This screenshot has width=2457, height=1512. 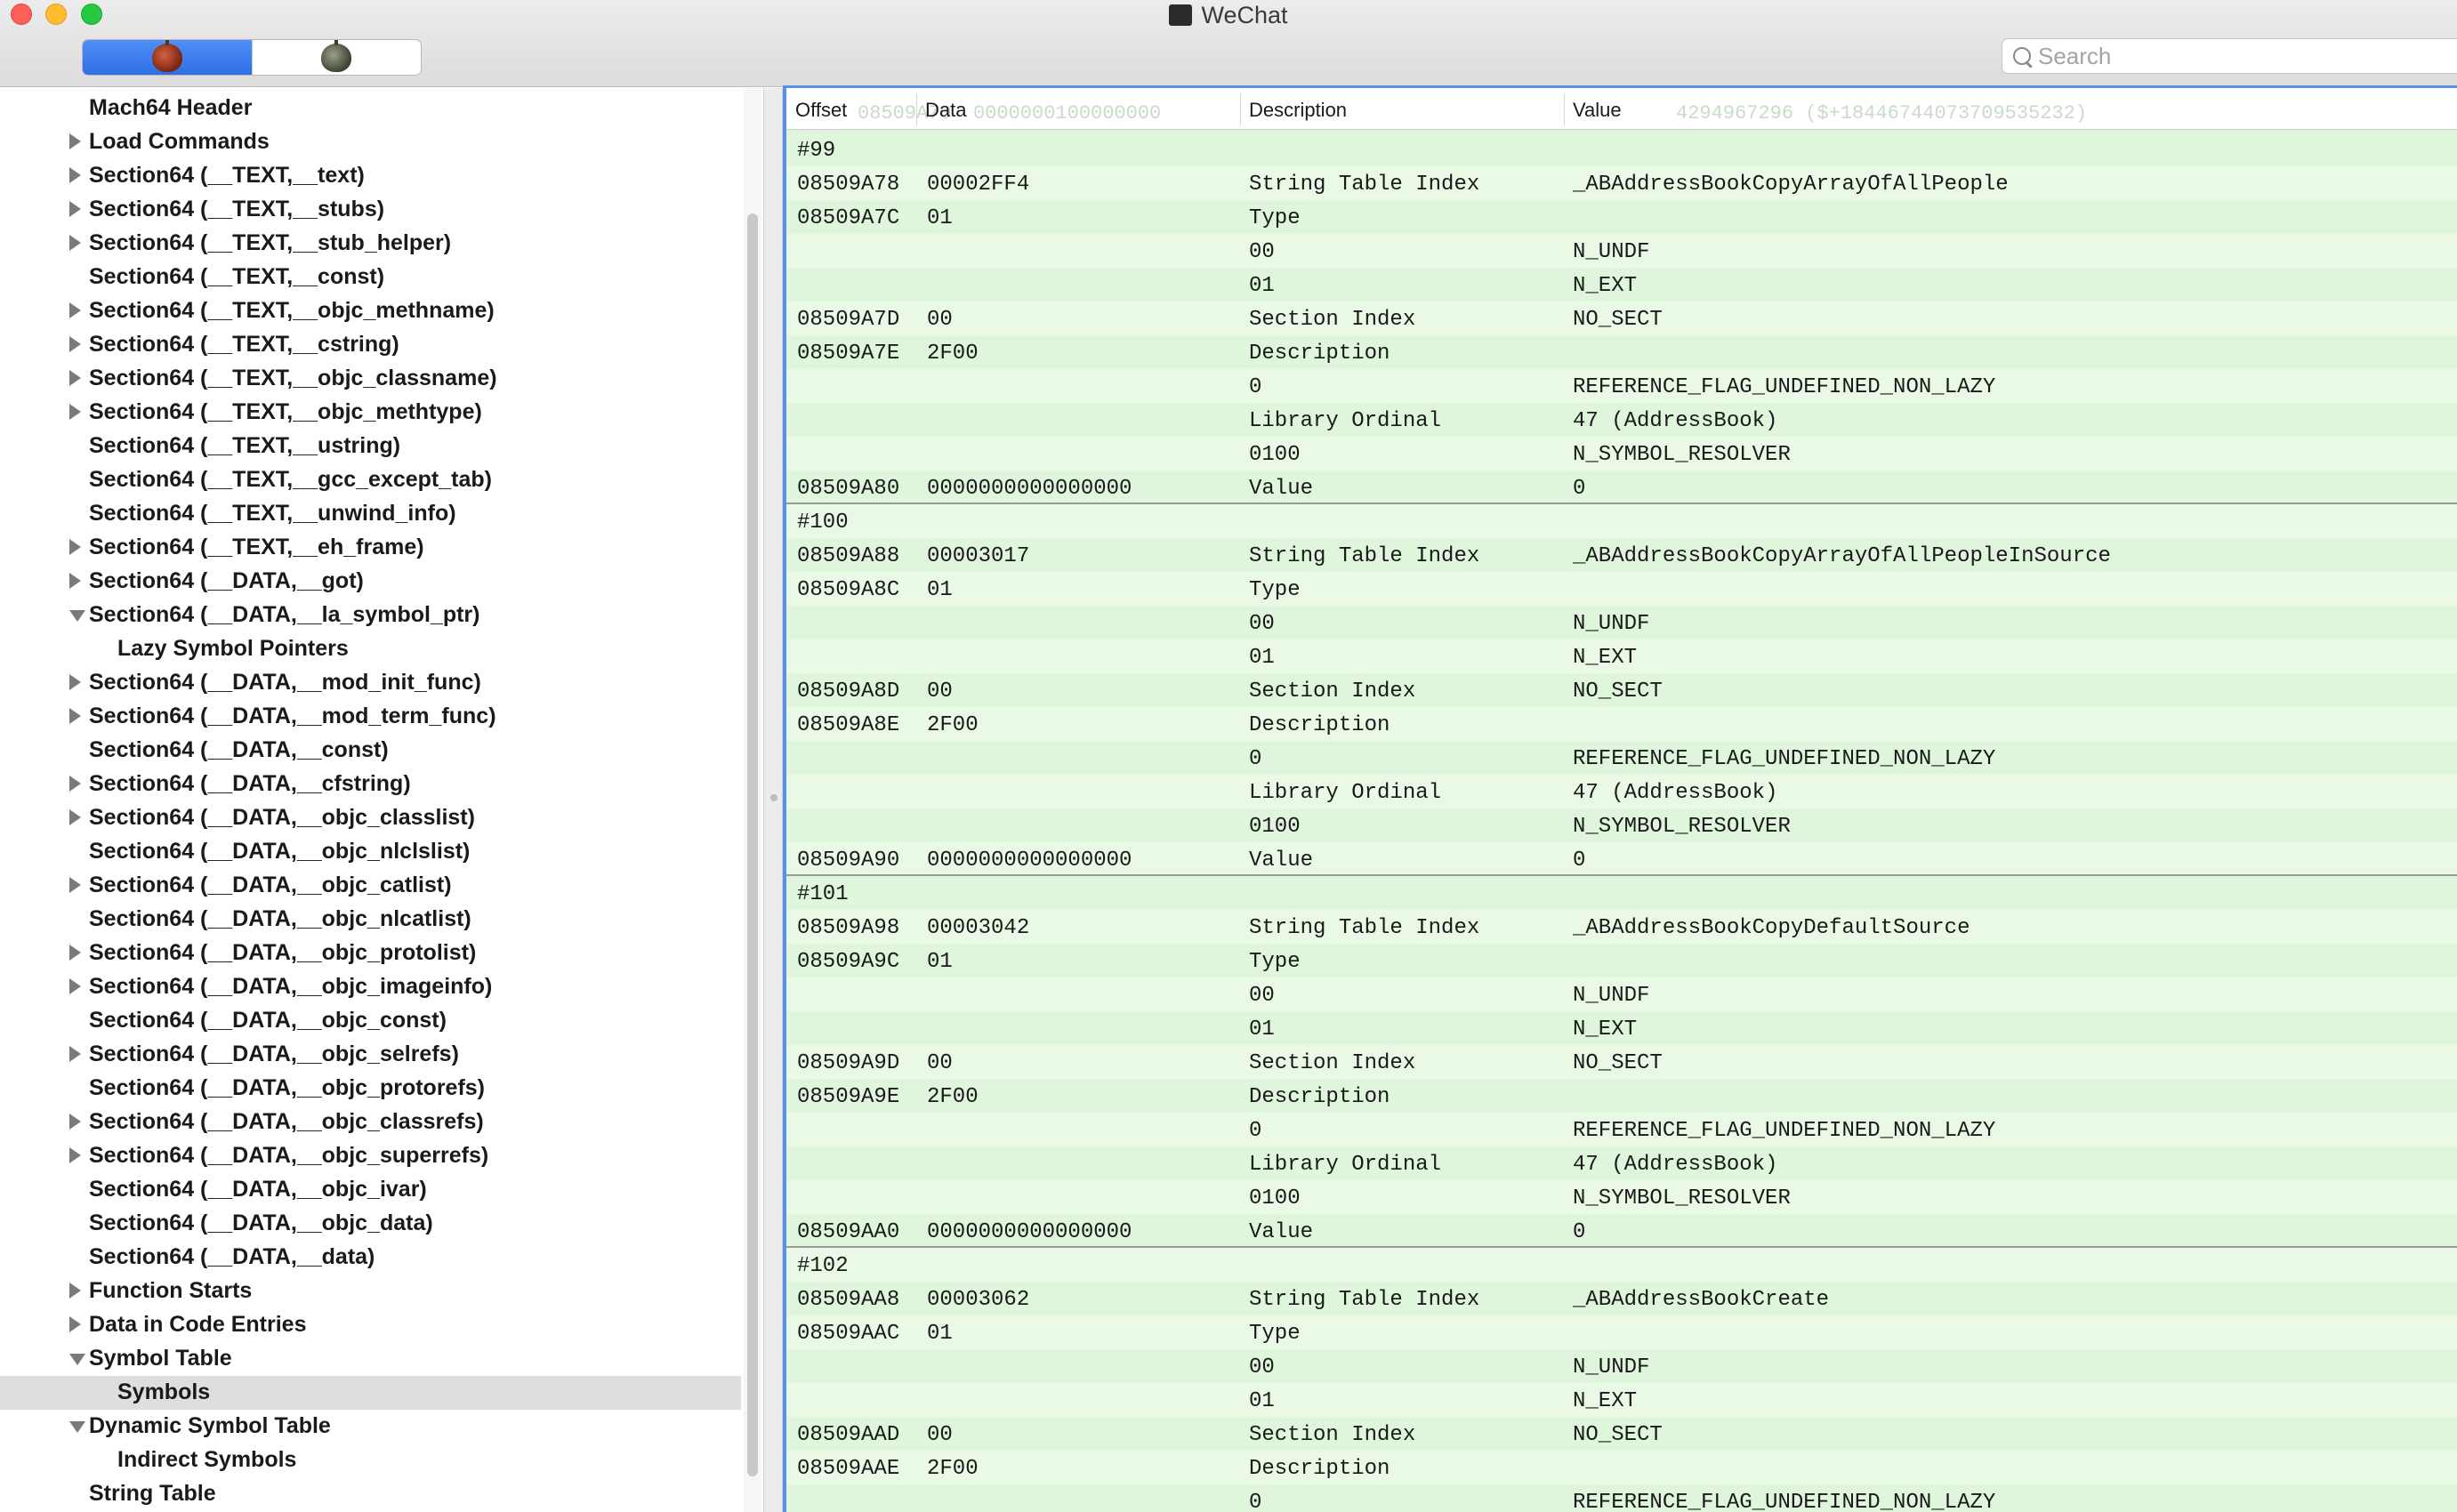 What do you see at coordinates (336, 57) in the screenshot?
I see `rva-view-button` at bounding box center [336, 57].